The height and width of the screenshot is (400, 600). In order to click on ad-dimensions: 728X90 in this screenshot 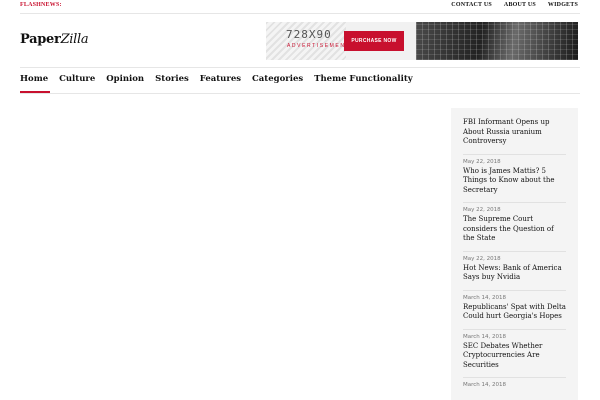, I will do `click(309, 34)`.